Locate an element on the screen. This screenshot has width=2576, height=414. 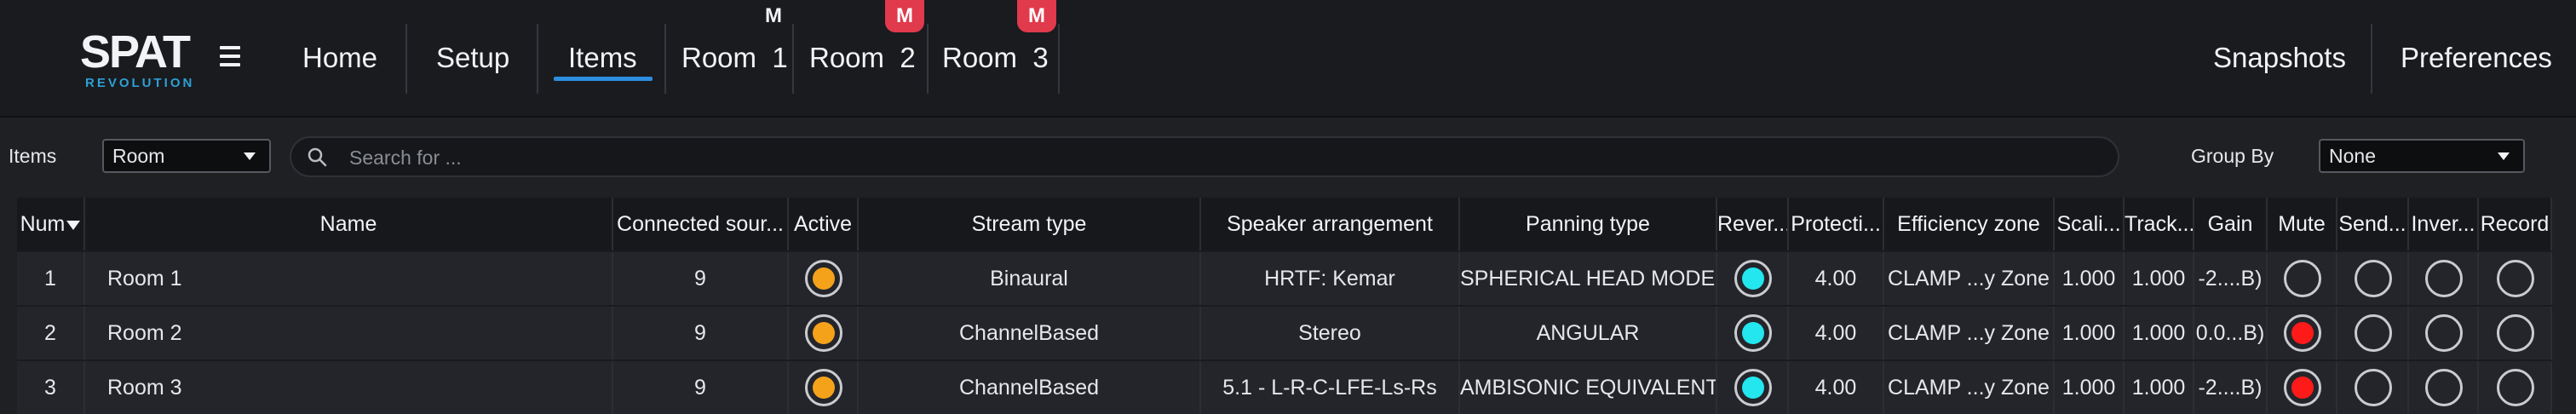
cell-speaker: 5.1 - L-R-C-LFE-Ls-Rs is located at coordinates (1331, 388).